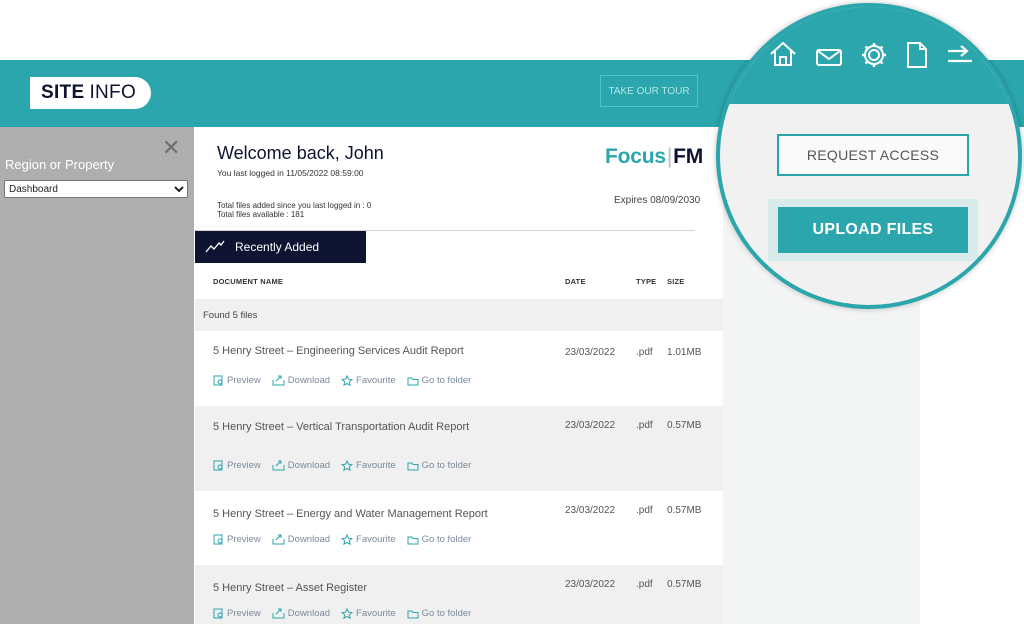 The image size is (1024, 624). Describe the element at coordinates (248, 281) in the screenshot. I see `column-document-name: DOCUMENT NAME` at that location.